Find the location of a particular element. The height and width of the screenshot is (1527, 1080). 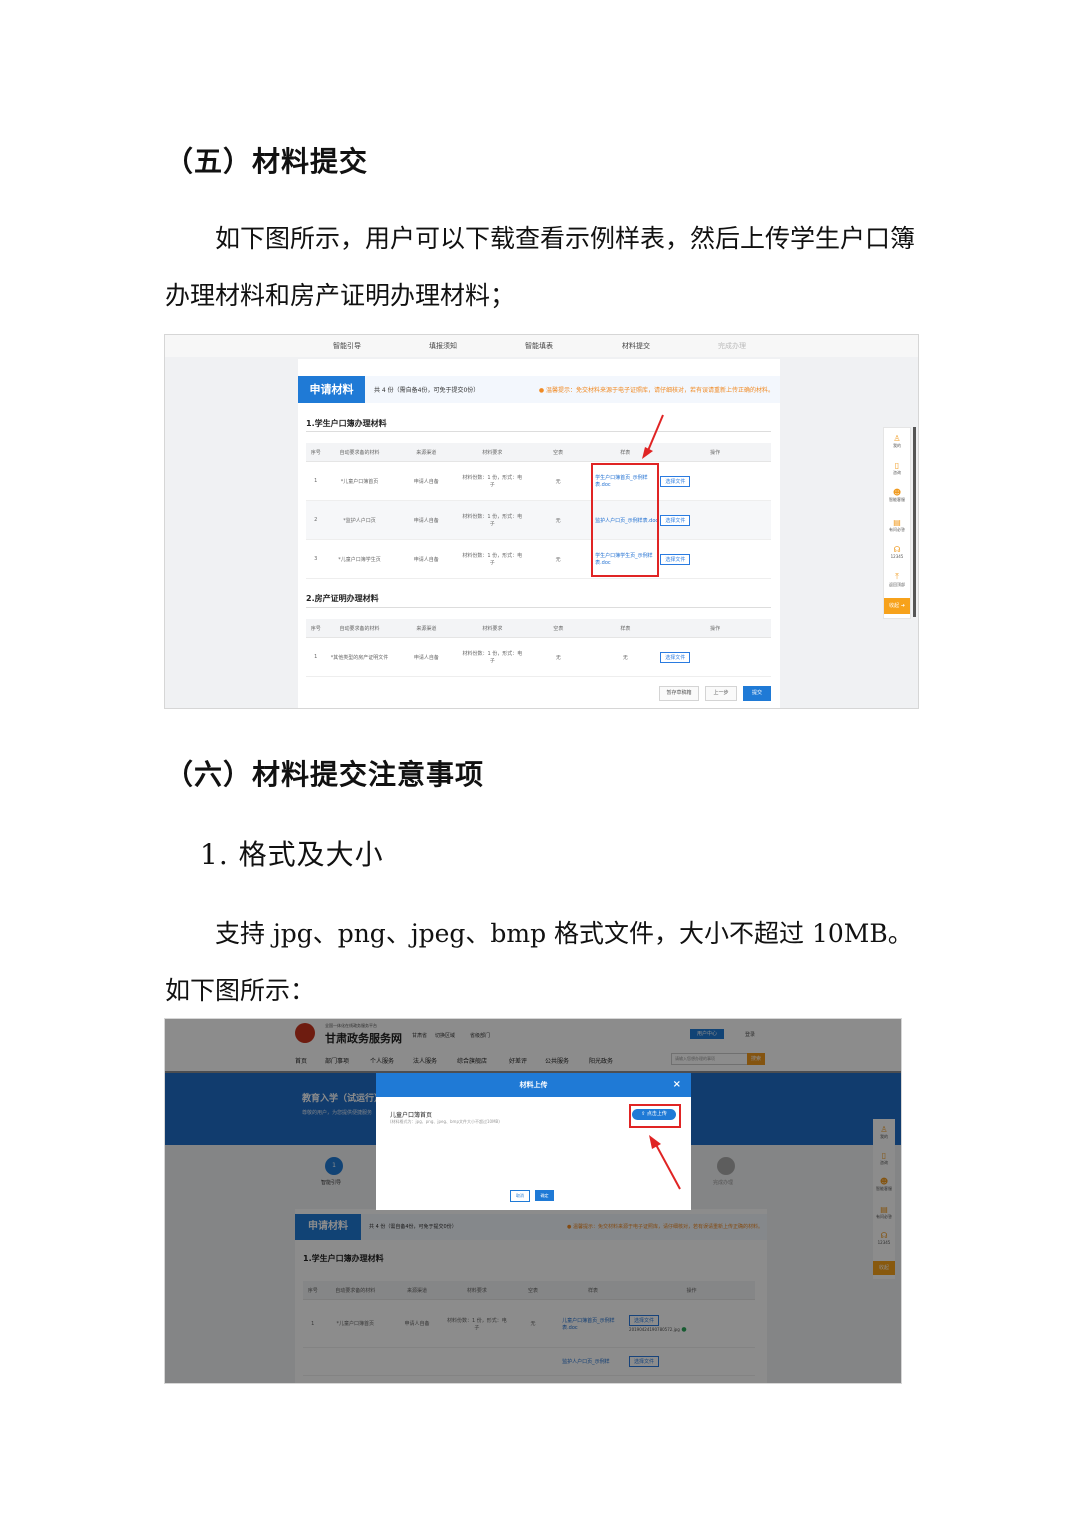

user-icon: ♙ is located at coordinates (897, 438).